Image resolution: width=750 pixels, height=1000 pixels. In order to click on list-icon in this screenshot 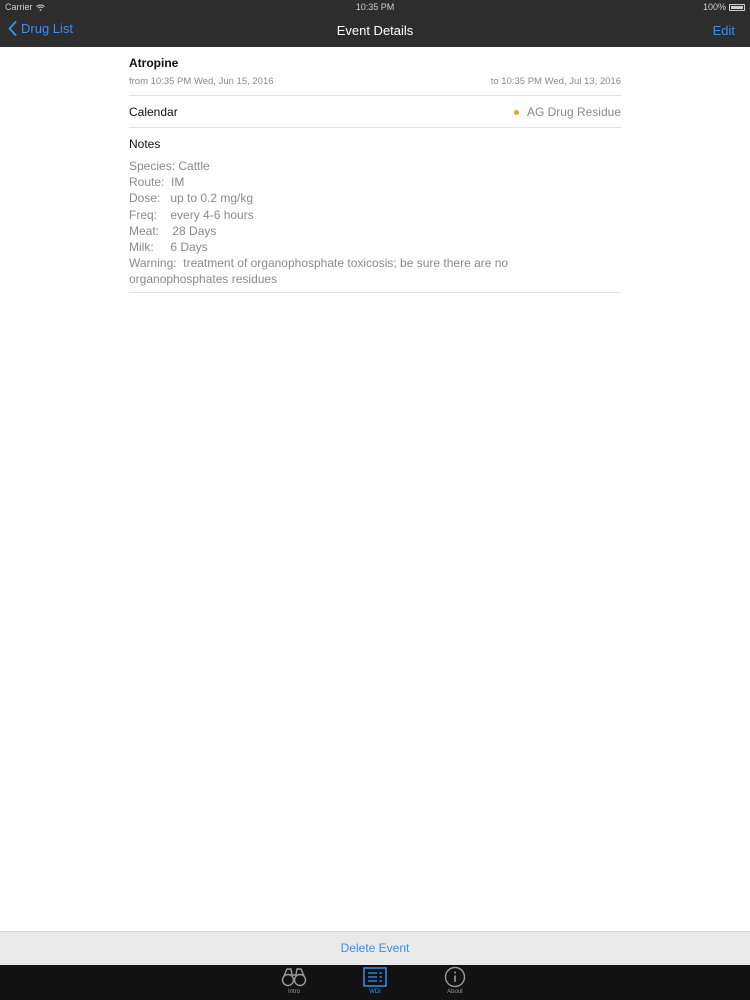, I will do `click(375, 977)`.